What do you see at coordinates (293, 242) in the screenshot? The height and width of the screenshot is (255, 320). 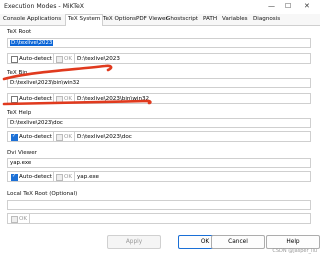 I see `help-button: Help` at bounding box center [293, 242].